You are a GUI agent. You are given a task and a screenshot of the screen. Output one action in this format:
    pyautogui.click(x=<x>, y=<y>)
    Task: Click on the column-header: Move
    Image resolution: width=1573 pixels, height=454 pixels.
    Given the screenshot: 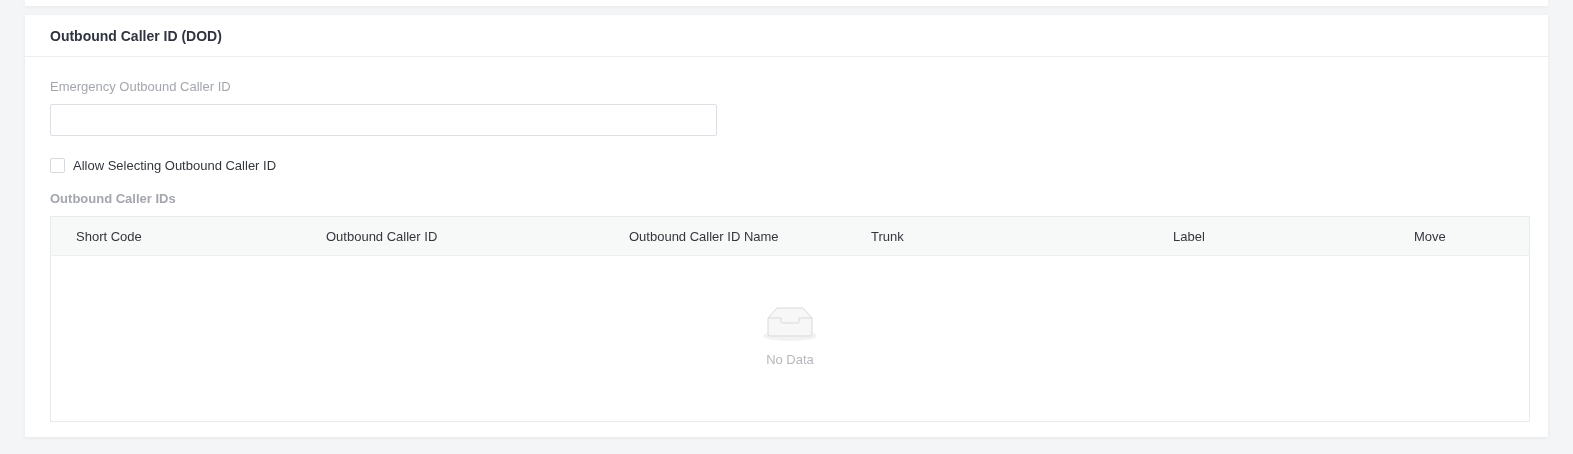 What is the action you would take?
    pyautogui.click(x=1430, y=236)
    